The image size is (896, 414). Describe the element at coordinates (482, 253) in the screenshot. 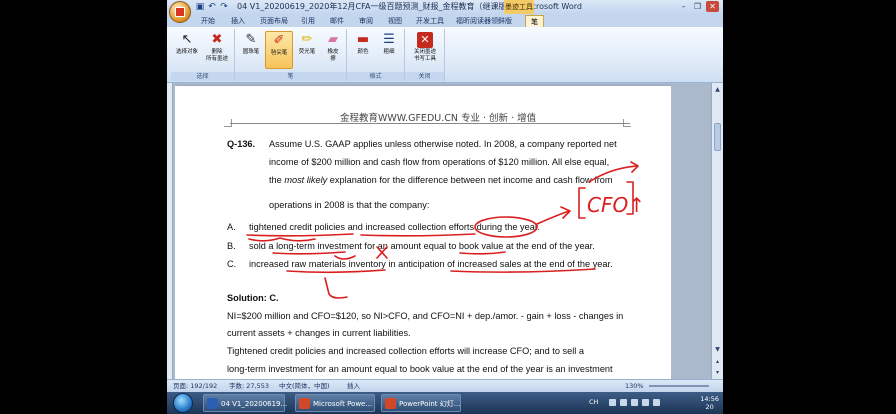

I see `ink-underline-book-value` at that location.